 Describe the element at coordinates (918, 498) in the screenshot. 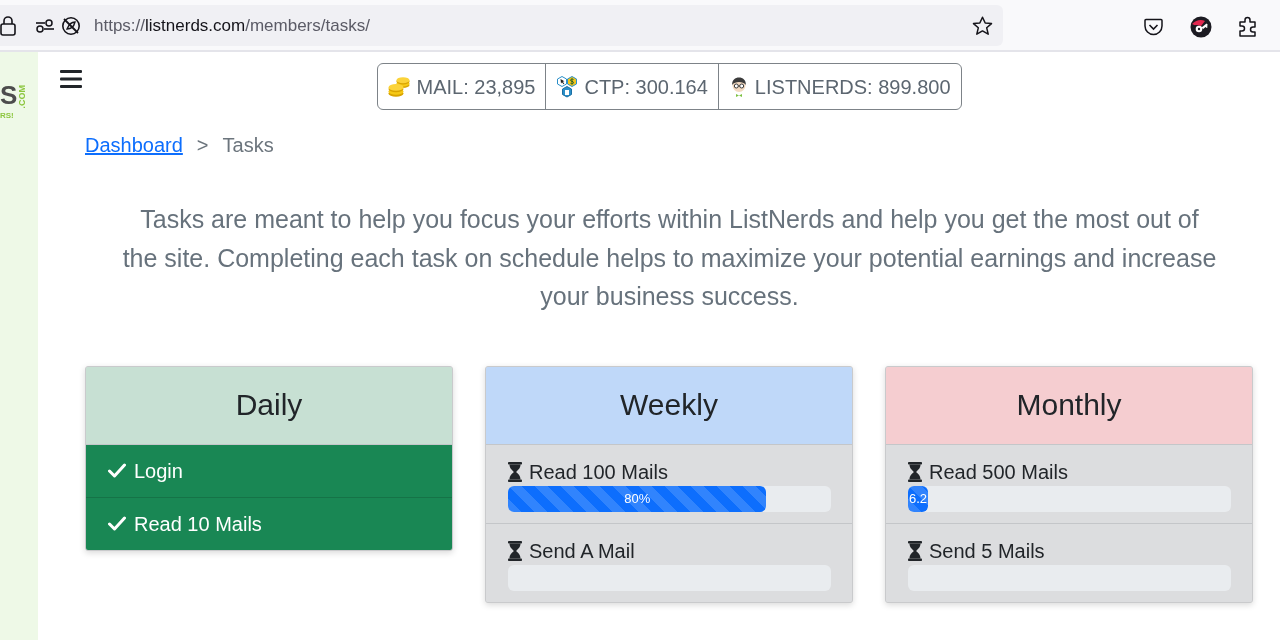

I see `progress-label: 6.2` at that location.